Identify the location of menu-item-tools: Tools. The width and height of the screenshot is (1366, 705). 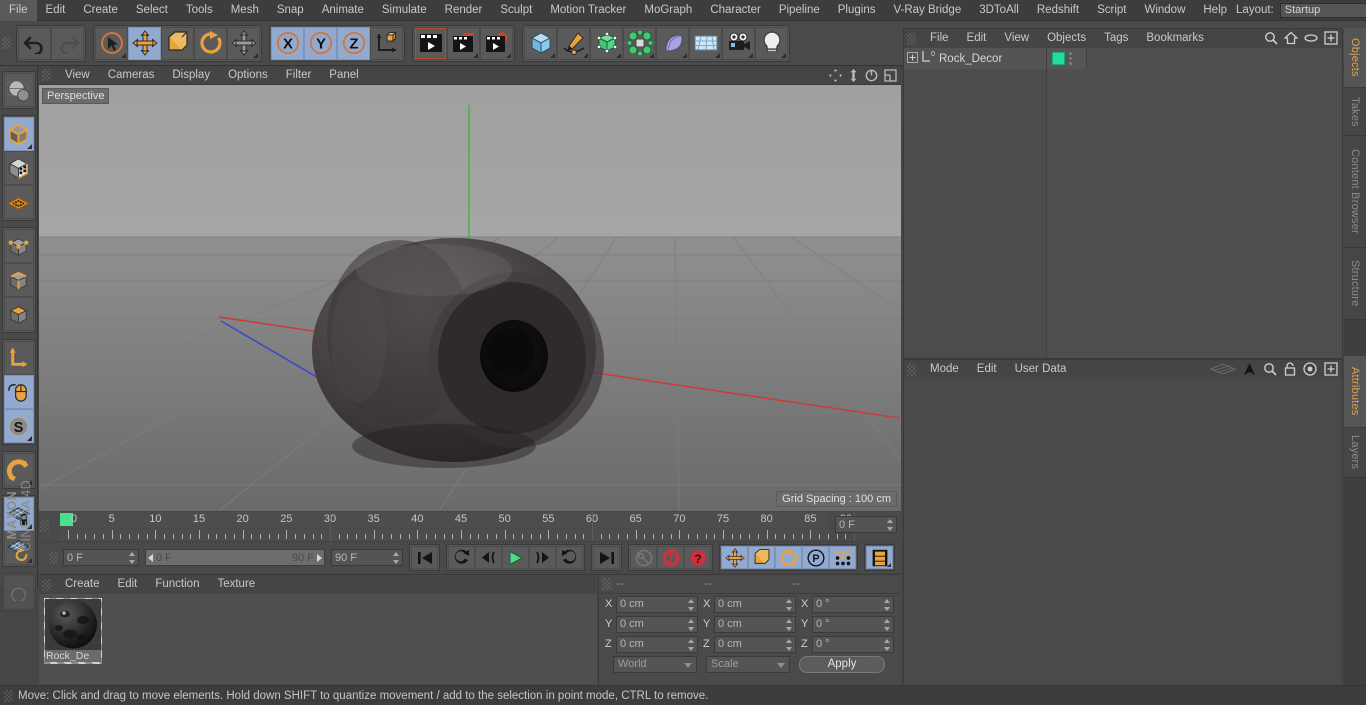
(199, 10).